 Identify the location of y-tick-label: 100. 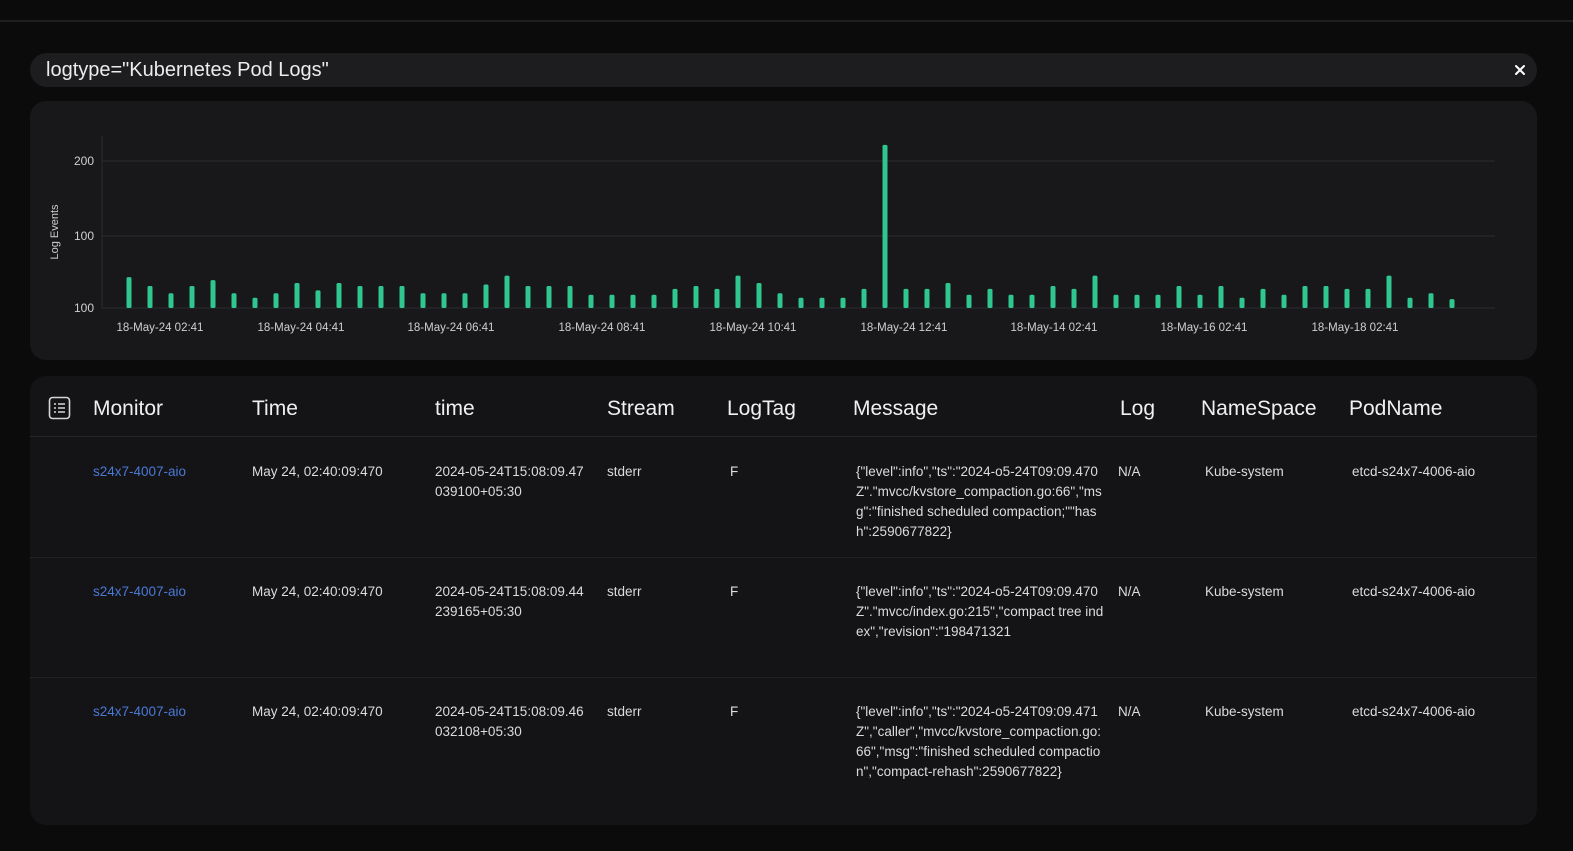
(84, 236).